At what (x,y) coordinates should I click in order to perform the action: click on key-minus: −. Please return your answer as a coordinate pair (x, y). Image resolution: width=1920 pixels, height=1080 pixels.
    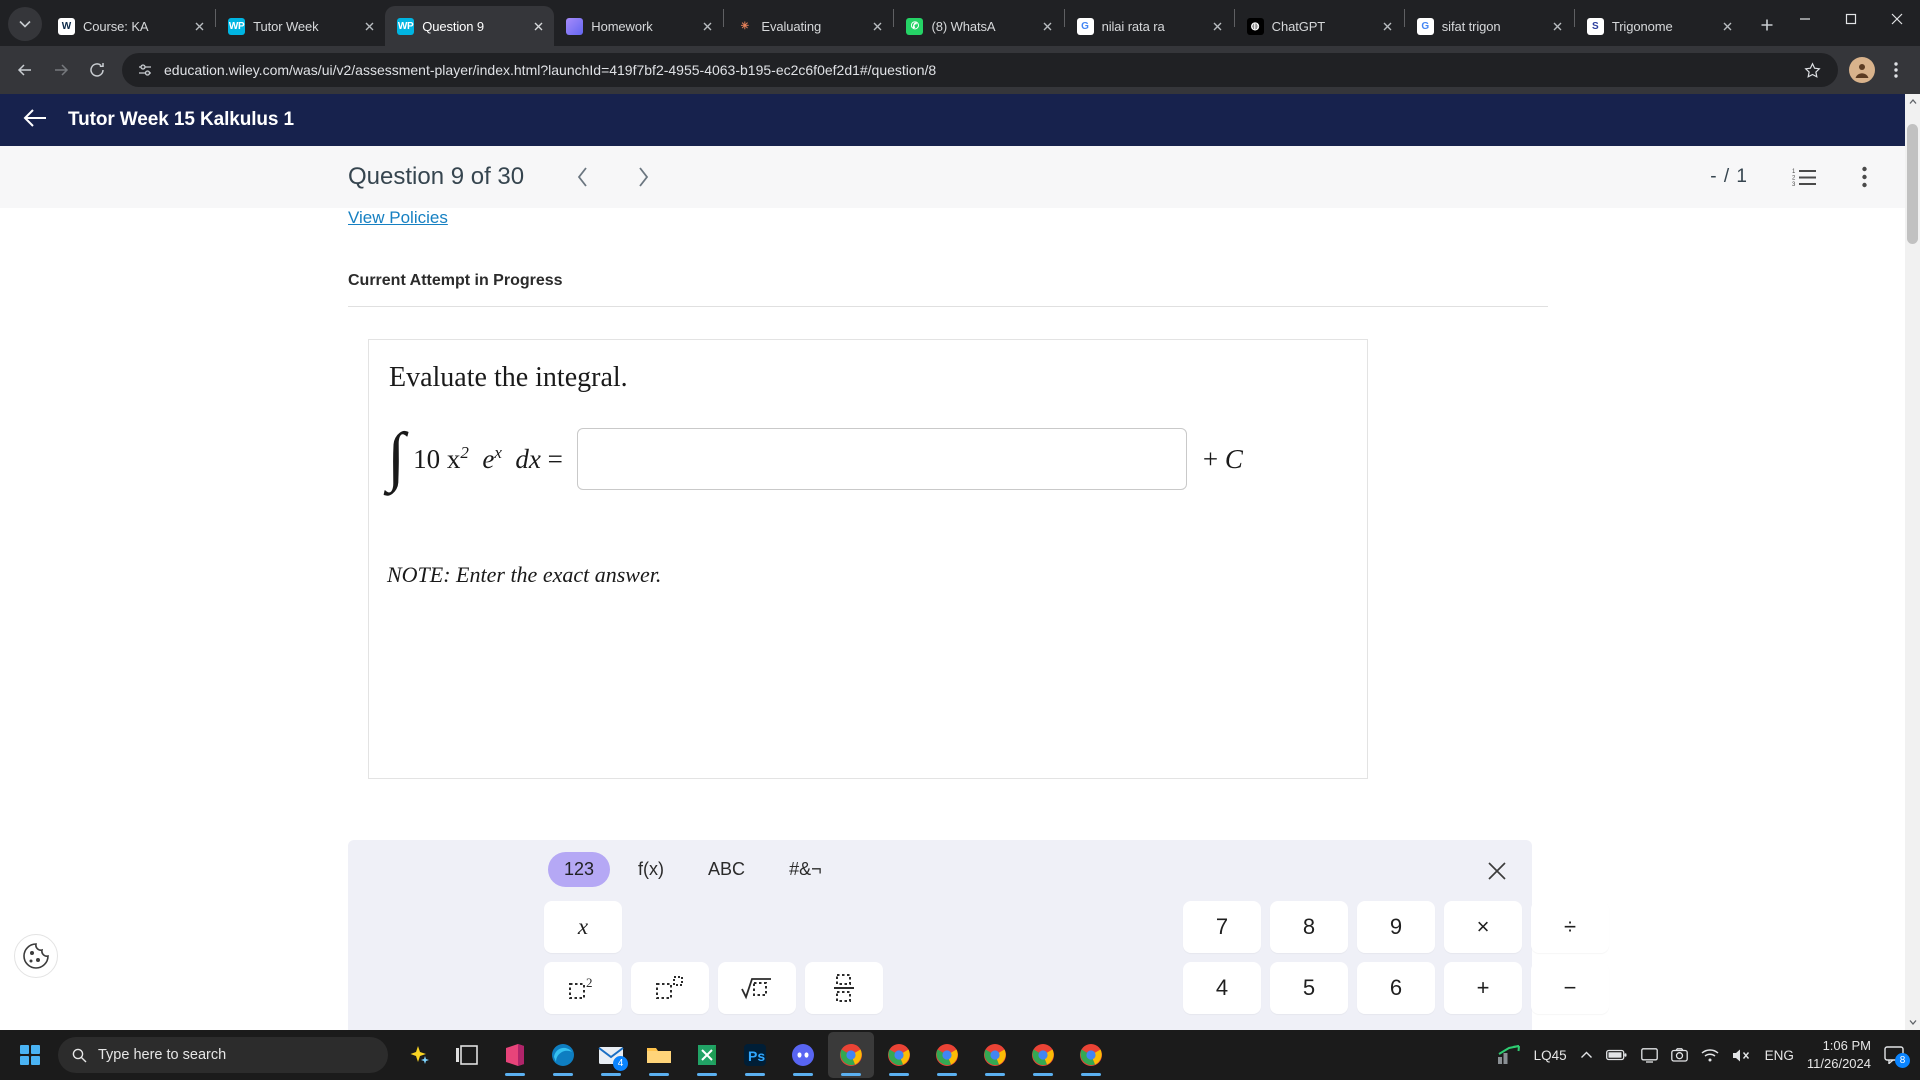
    Looking at the image, I should click on (1570, 988).